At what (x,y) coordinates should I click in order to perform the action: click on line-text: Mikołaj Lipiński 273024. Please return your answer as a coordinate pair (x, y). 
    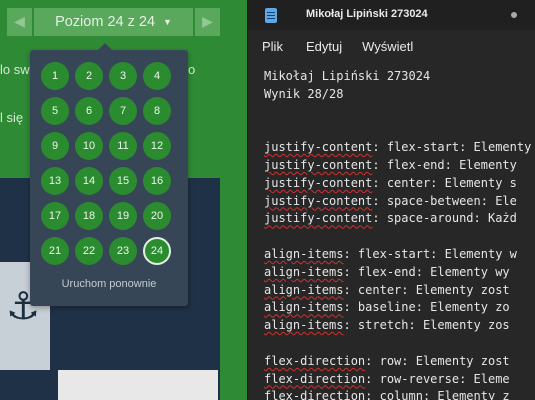
    Looking at the image, I should click on (347, 76).